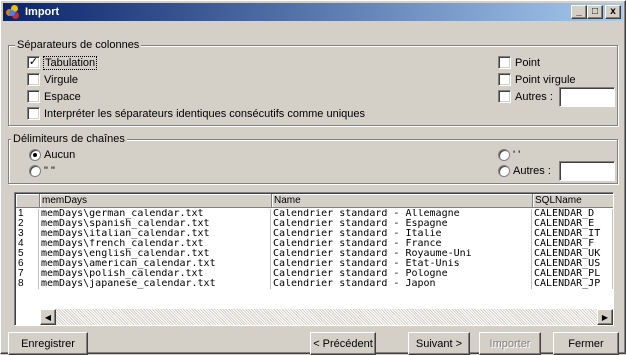 The width and height of the screenshot is (626, 355). What do you see at coordinates (28, 201) in the screenshot?
I see `grid-corner-header` at bounding box center [28, 201].